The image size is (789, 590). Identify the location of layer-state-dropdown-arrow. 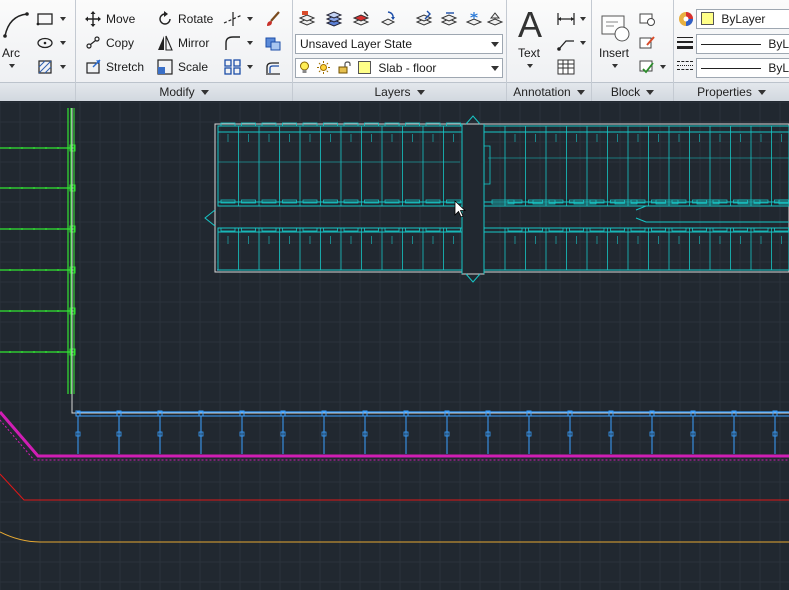
(495, 44).